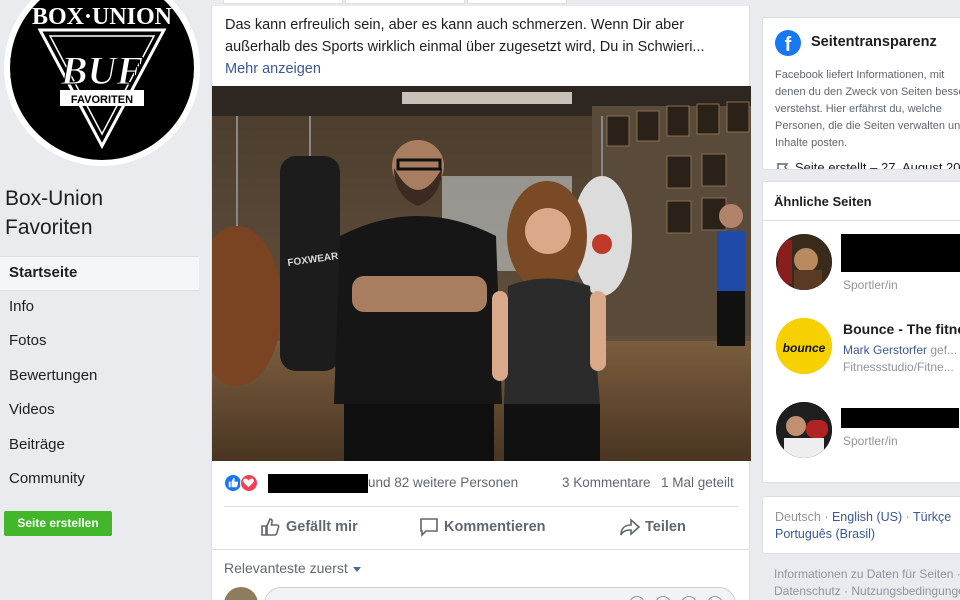  I want to click on share-icon, so click(630, 527).